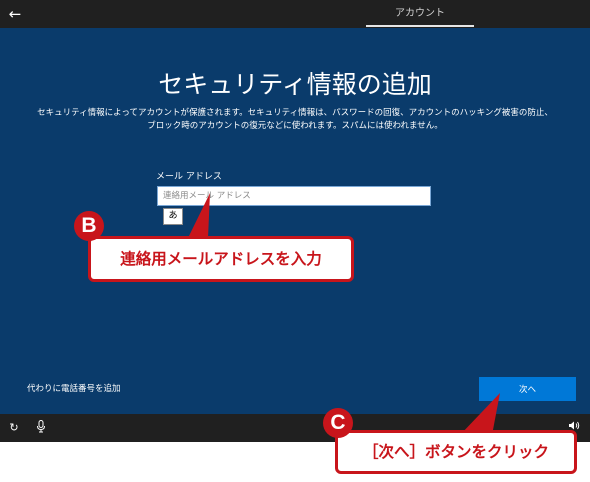 This screenshot has width=590, height=482. What do you see at coordinates (456, 452) in the screenshot?
I see `annotation-c-callout: ［次へ］ボタンをクリック` at bounding box center [456, 452].